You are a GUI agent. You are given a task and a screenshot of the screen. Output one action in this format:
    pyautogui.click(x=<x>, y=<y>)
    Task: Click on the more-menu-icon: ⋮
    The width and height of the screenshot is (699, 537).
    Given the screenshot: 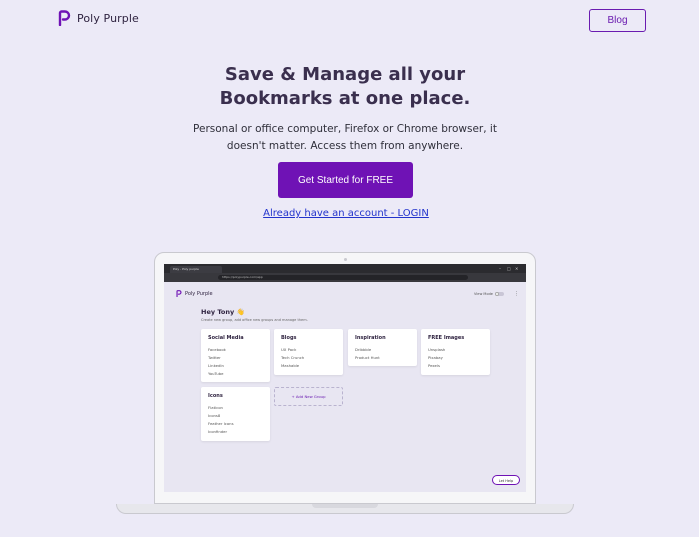 What is the action you would take?
    pyautogui.click(x=516, y=294)
    